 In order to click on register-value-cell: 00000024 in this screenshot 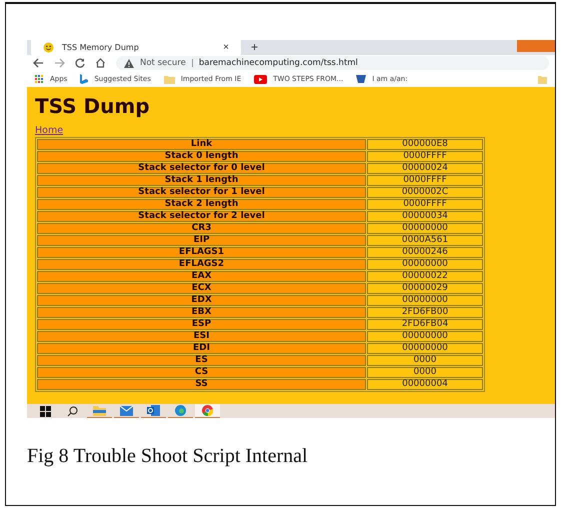, I will do `click(425, 168)`.